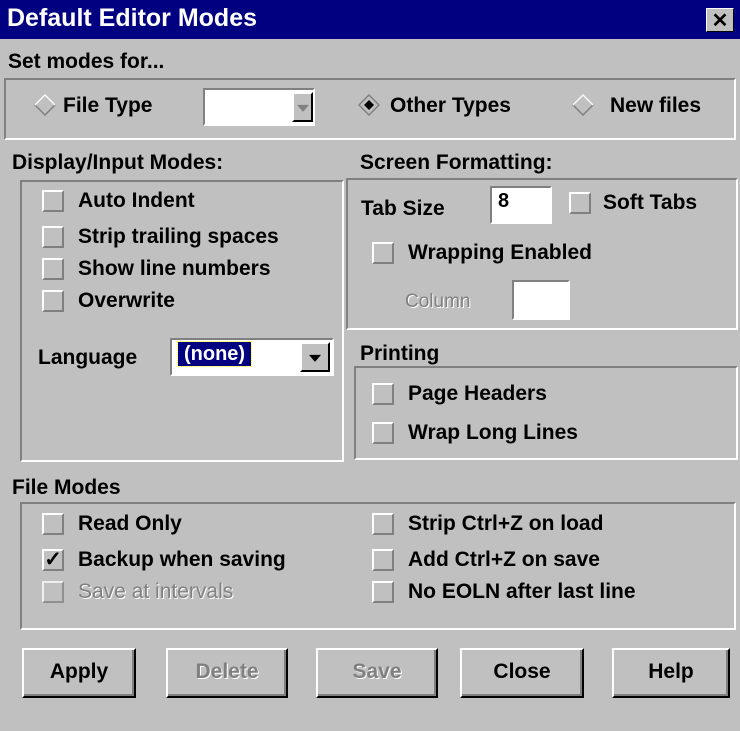 The height and width of the screenshot is (731, 740). Describe the element at coordinates (506, 523) in the screenshot. I see `strip-ctrlz-on-load-label: Strip Ctrl+Z on load` at that location.